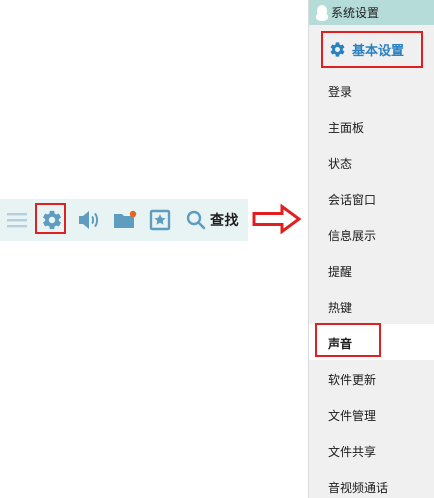  I want to click on sound-highlight-box, so click(348, 340).